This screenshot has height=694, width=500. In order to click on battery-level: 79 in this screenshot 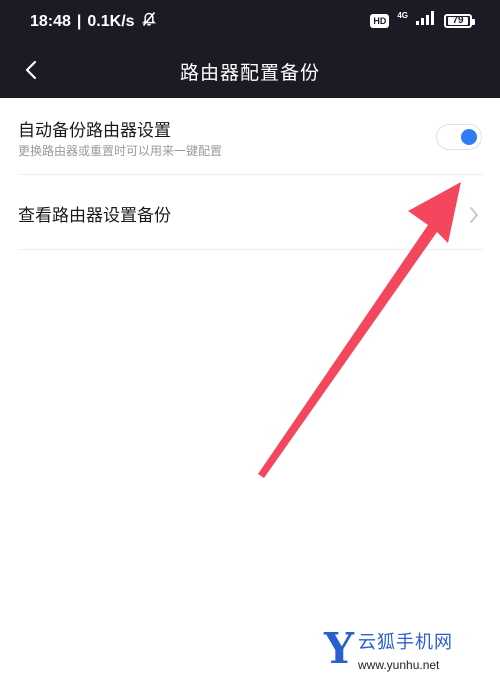, I will do `click(458, 20)`.